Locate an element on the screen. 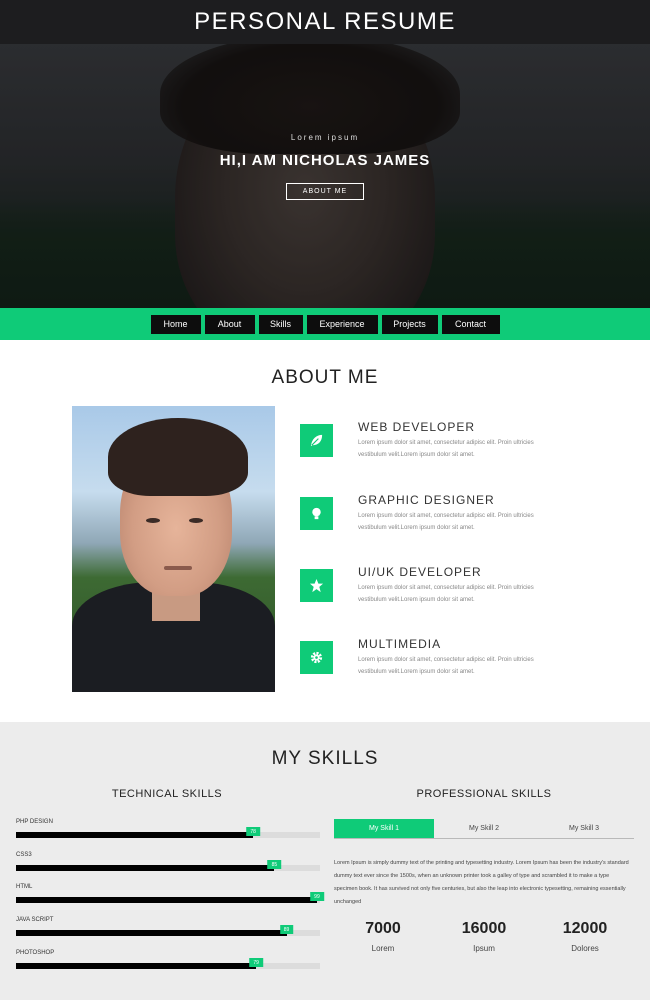 The image size is (650, 1000). role-title: WEB DEVELOPER is located at coordinates (417, 427).